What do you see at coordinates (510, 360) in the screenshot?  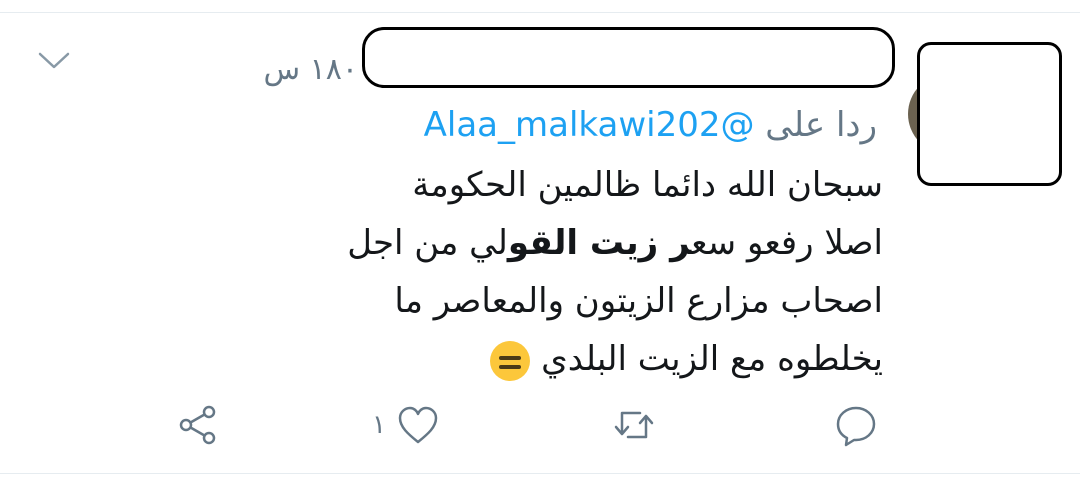 I see `expressionless-face-emoji` at bounding box center [510, 360].